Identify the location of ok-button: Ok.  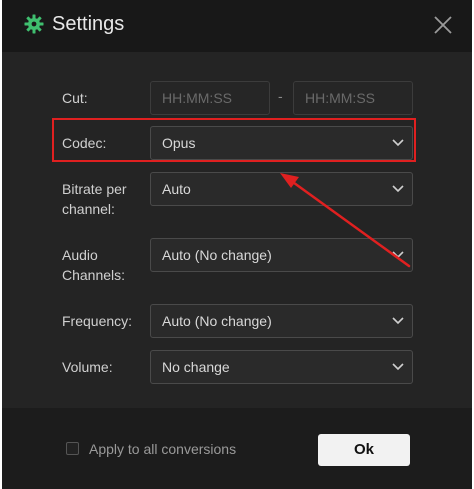
(364, 450).